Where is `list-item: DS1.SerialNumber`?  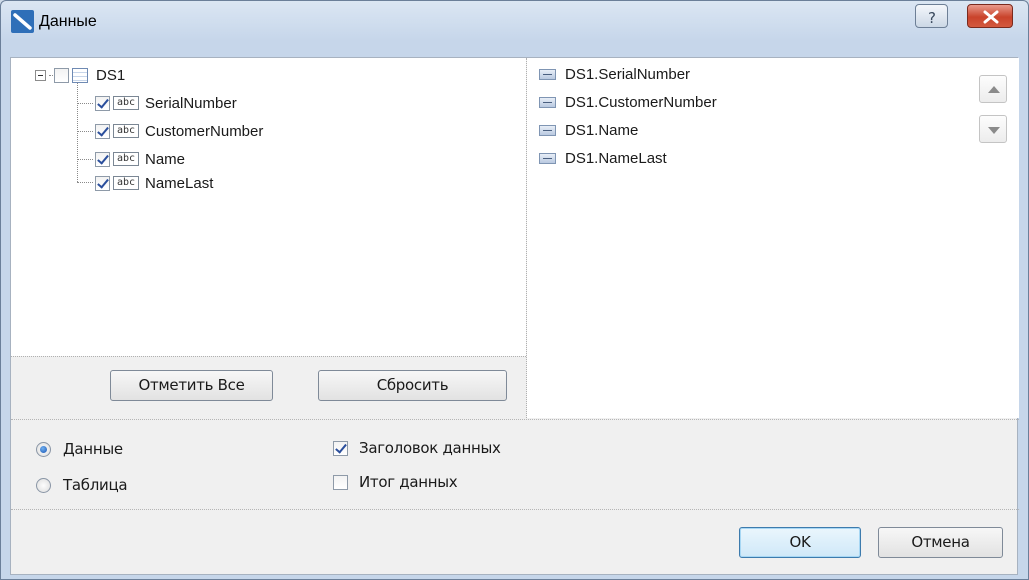
list-item: DS1.SerialNumber is located at coordinates (614, 74).